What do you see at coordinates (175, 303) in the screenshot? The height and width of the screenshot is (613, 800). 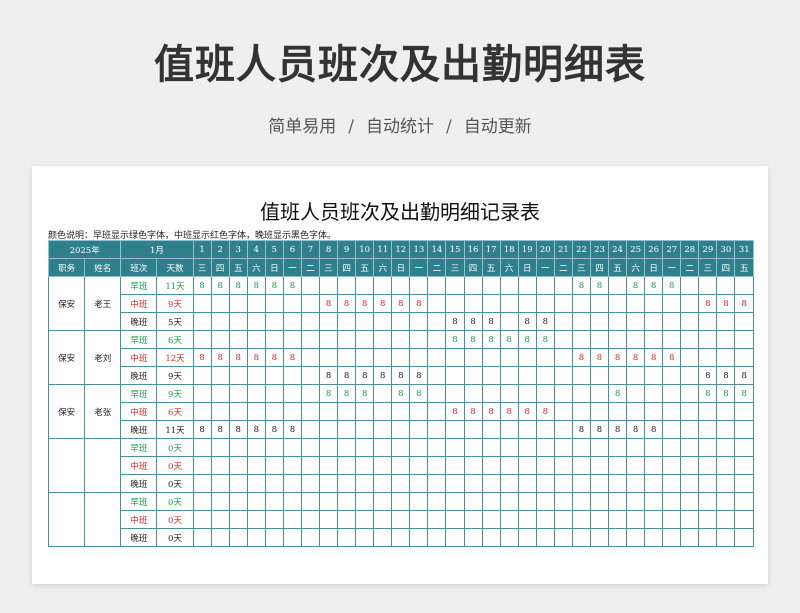 I see `days-cell: 9天` at bounding box center [175, 303].